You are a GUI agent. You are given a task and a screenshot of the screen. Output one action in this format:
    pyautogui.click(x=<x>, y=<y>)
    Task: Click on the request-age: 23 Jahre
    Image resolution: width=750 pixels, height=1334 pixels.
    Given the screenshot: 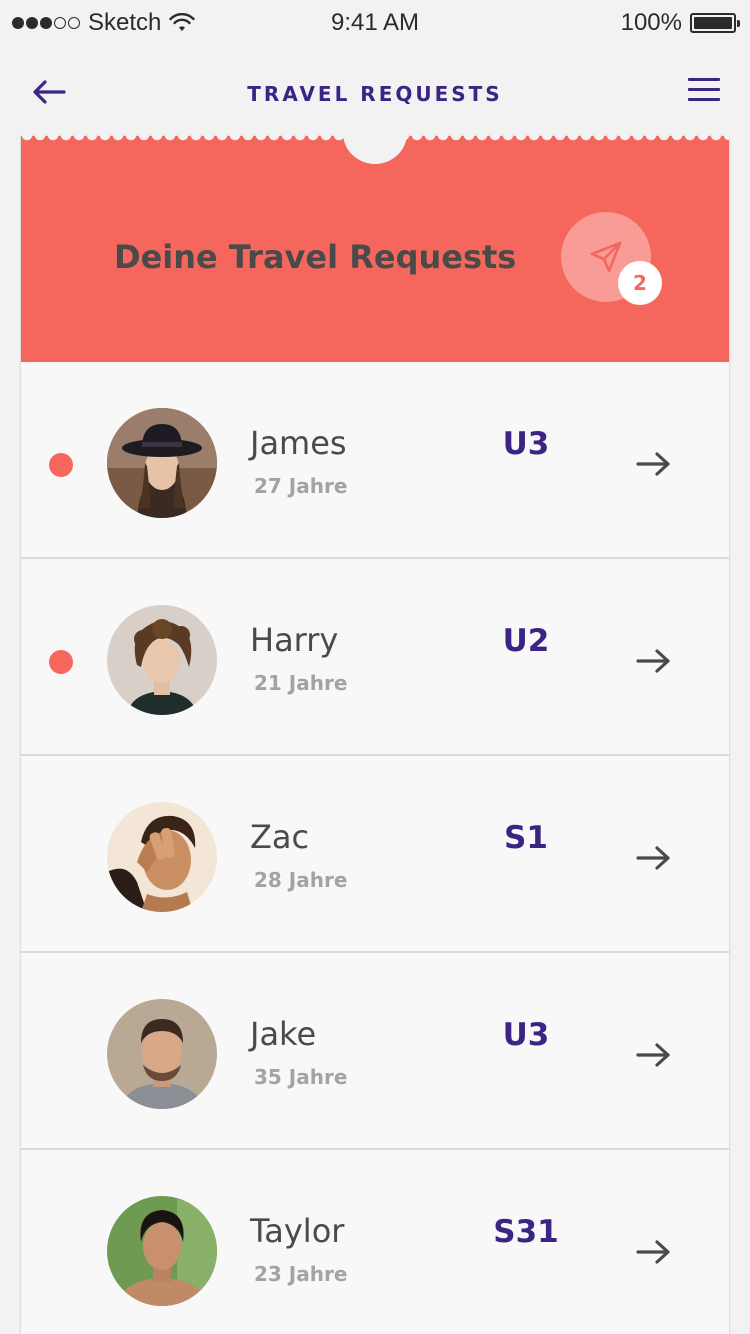 What is the action you would take?
    pyautogui.click(x=301, y=1274)
    